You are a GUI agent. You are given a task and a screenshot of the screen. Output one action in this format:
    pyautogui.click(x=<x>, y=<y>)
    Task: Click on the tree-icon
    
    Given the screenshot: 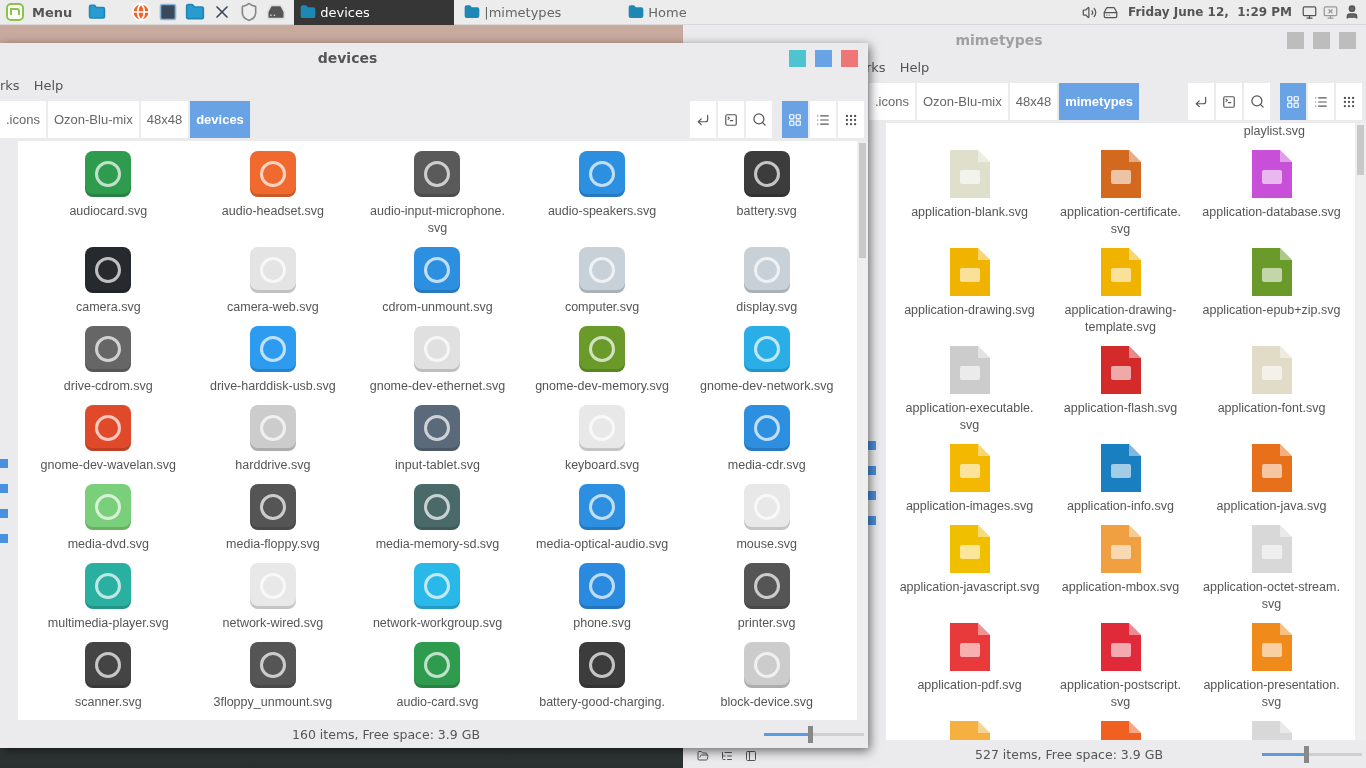 What is the action you would take?
    pyautogui.click(x=727, y=756)
    